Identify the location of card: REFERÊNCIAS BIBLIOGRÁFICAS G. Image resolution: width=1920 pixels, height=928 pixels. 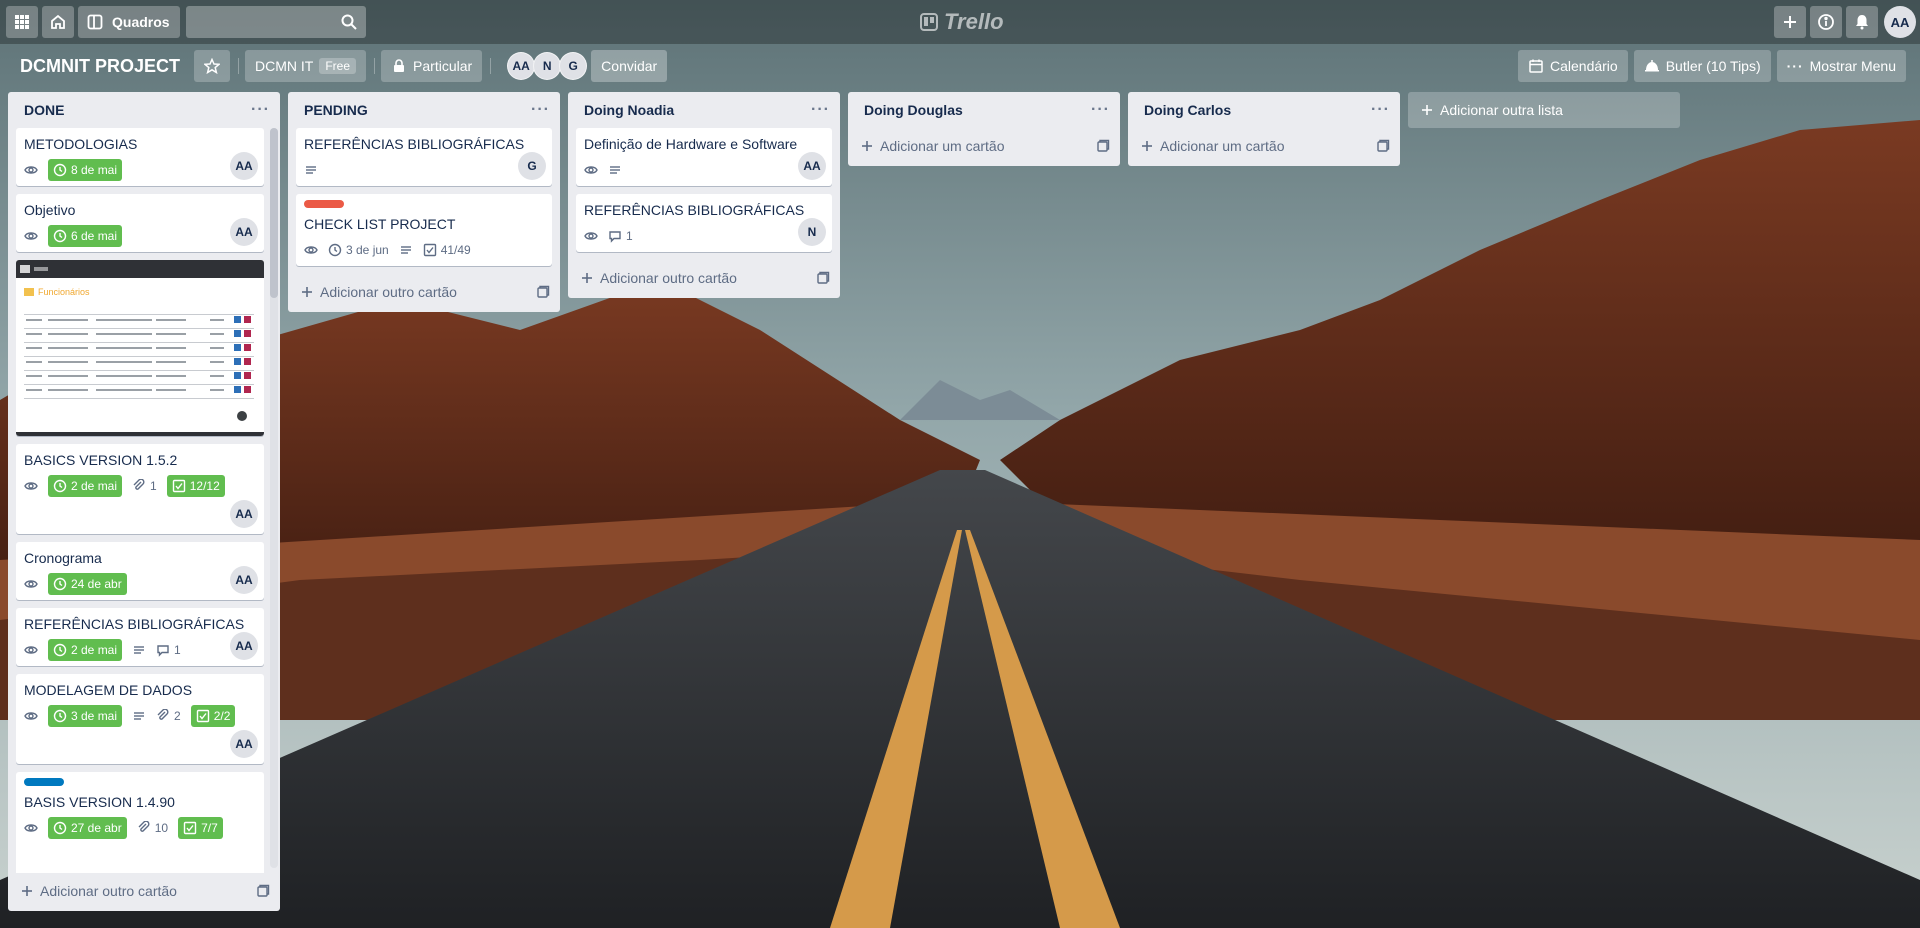
(424, 157).